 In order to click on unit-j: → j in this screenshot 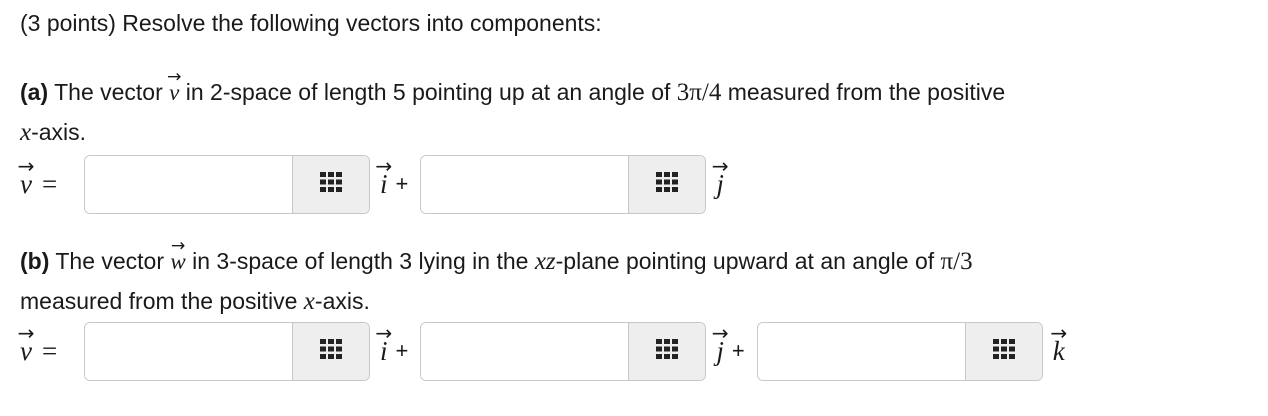, I will do `click(721, 176)`.